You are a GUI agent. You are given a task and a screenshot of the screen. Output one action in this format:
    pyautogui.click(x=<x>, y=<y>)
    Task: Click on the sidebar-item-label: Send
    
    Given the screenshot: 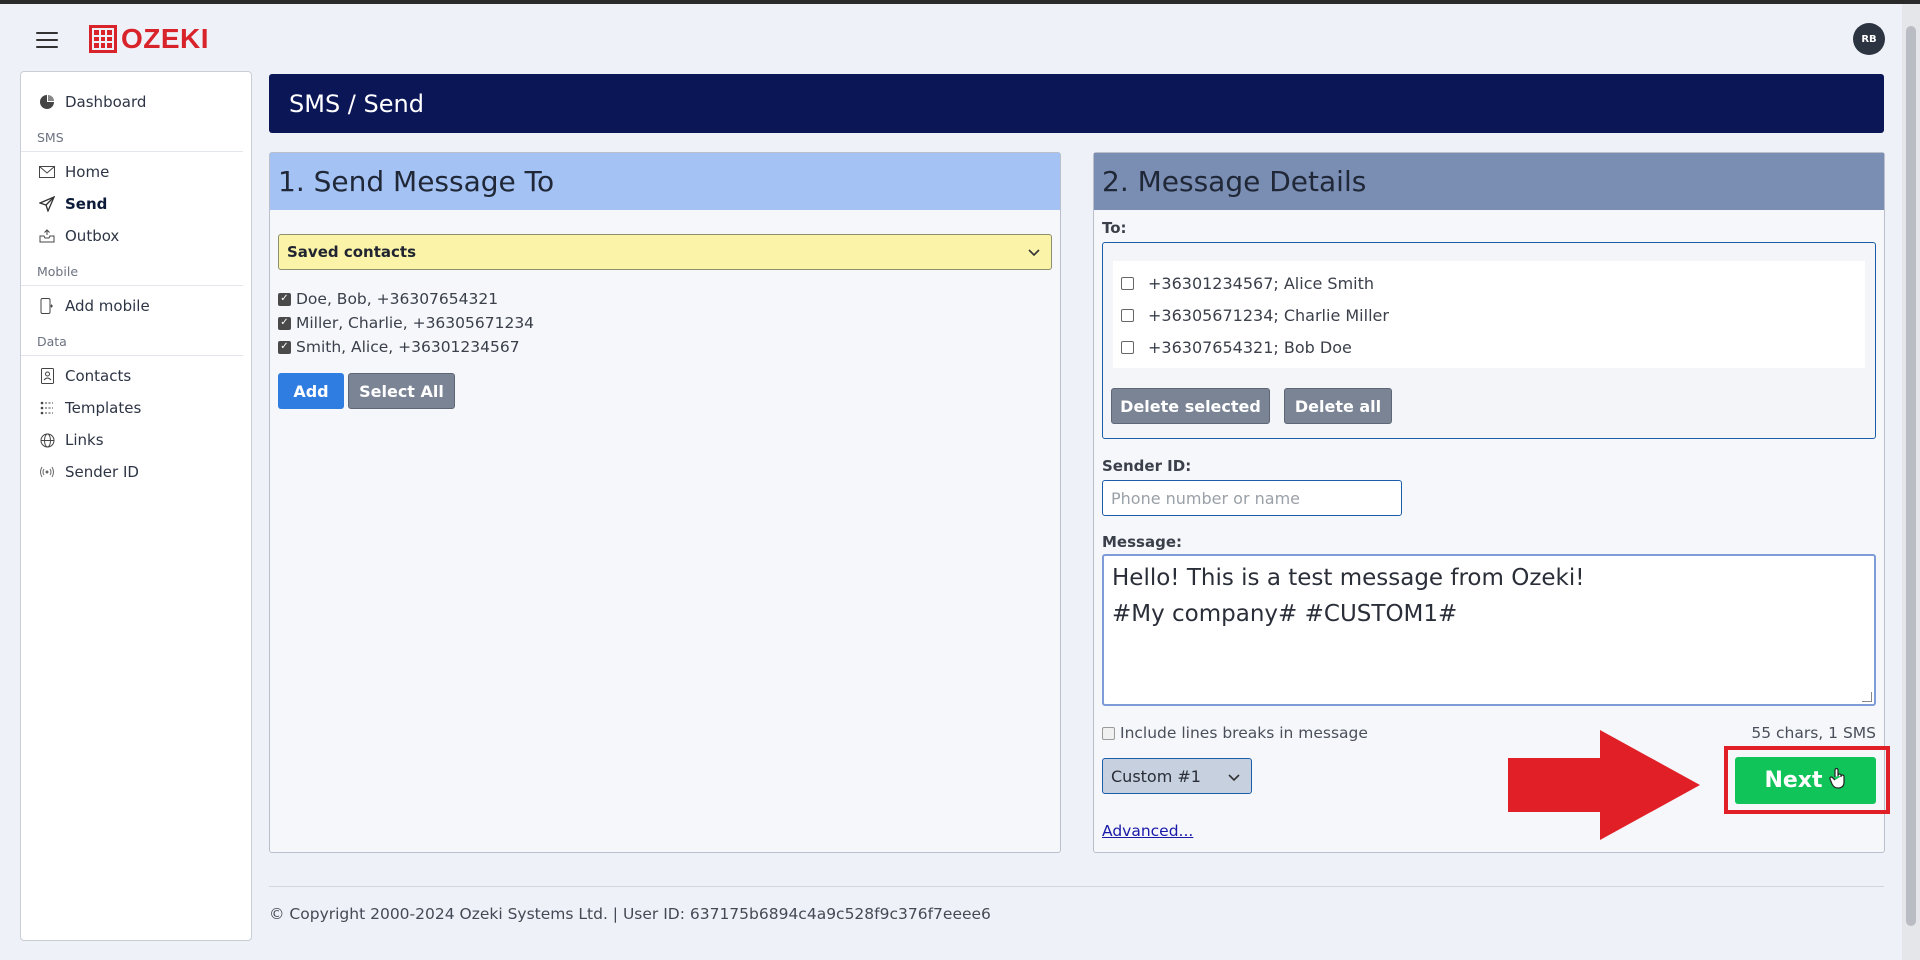 What is the action you would take?
    pyautogui.click(x=86, y=204)
    